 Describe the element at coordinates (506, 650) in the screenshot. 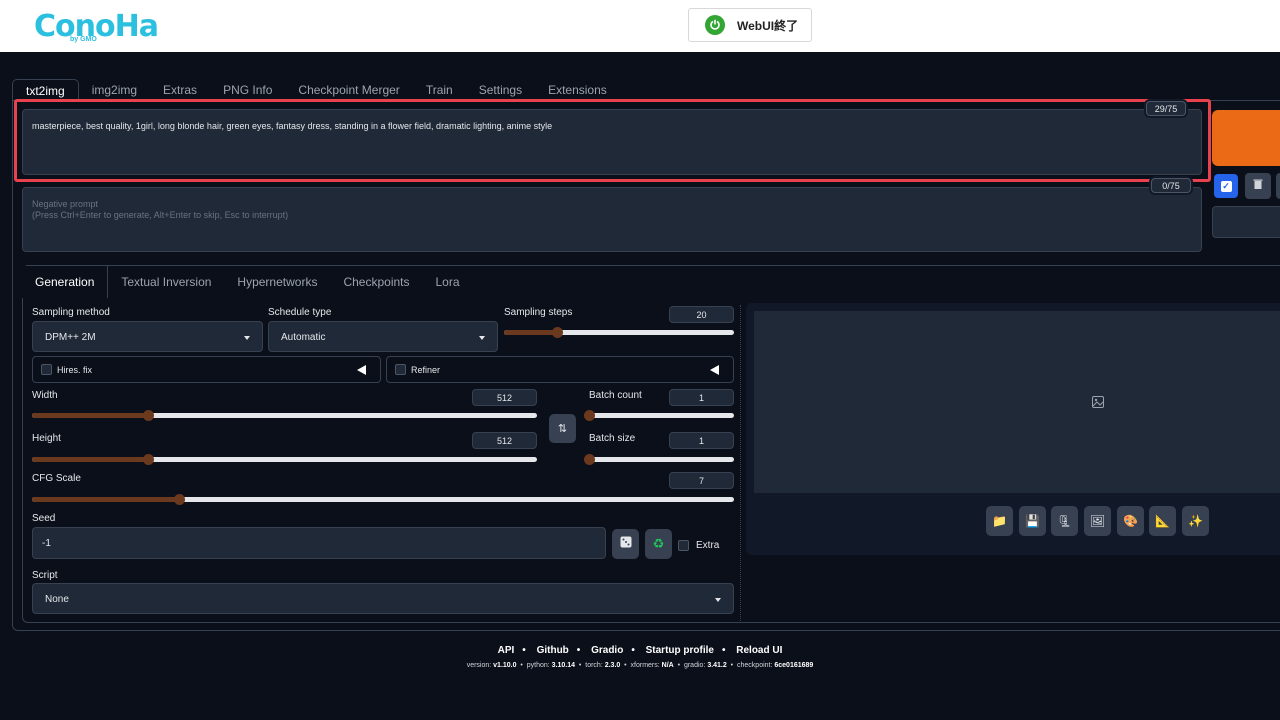

I see `footer-link-api: API` at that location.